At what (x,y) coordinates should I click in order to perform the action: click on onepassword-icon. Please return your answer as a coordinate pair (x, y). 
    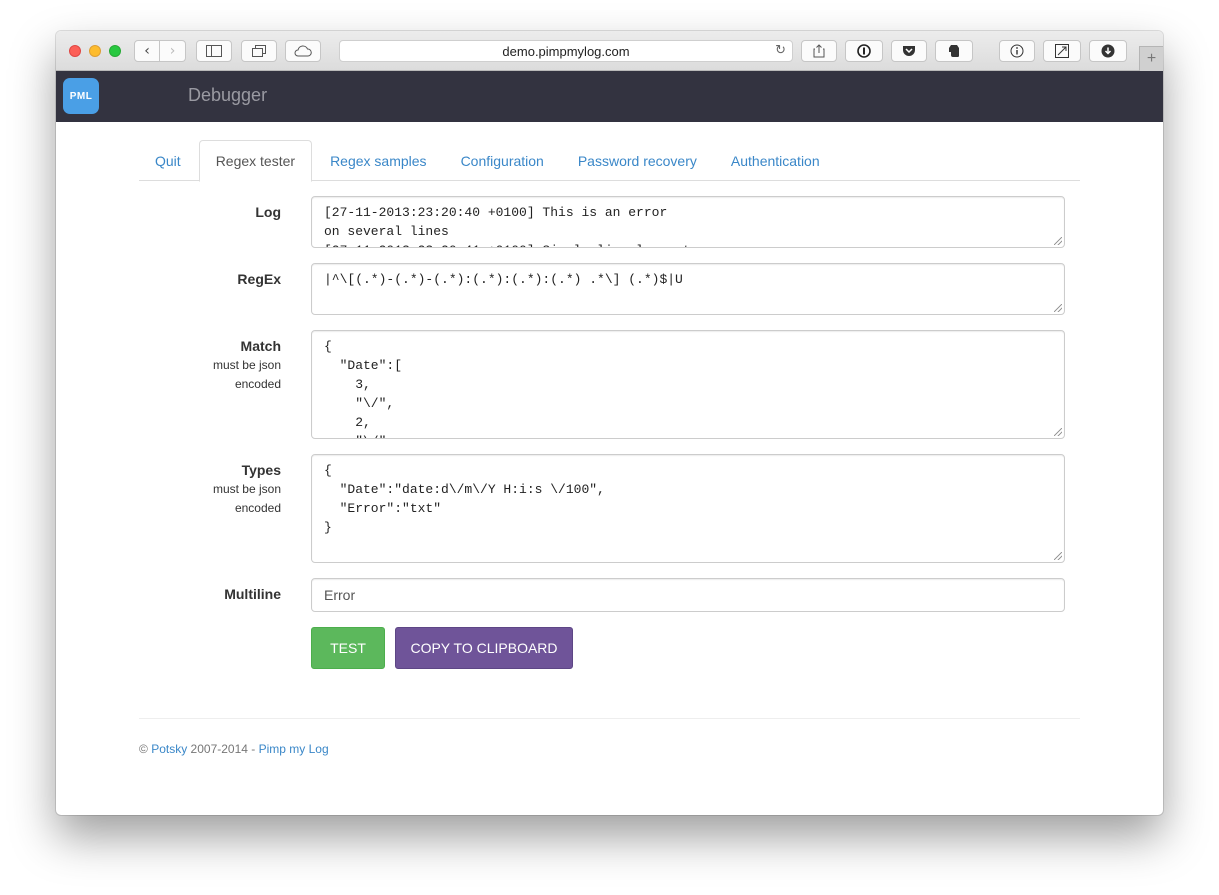
    Looking at the image, I should click on (864, 51).